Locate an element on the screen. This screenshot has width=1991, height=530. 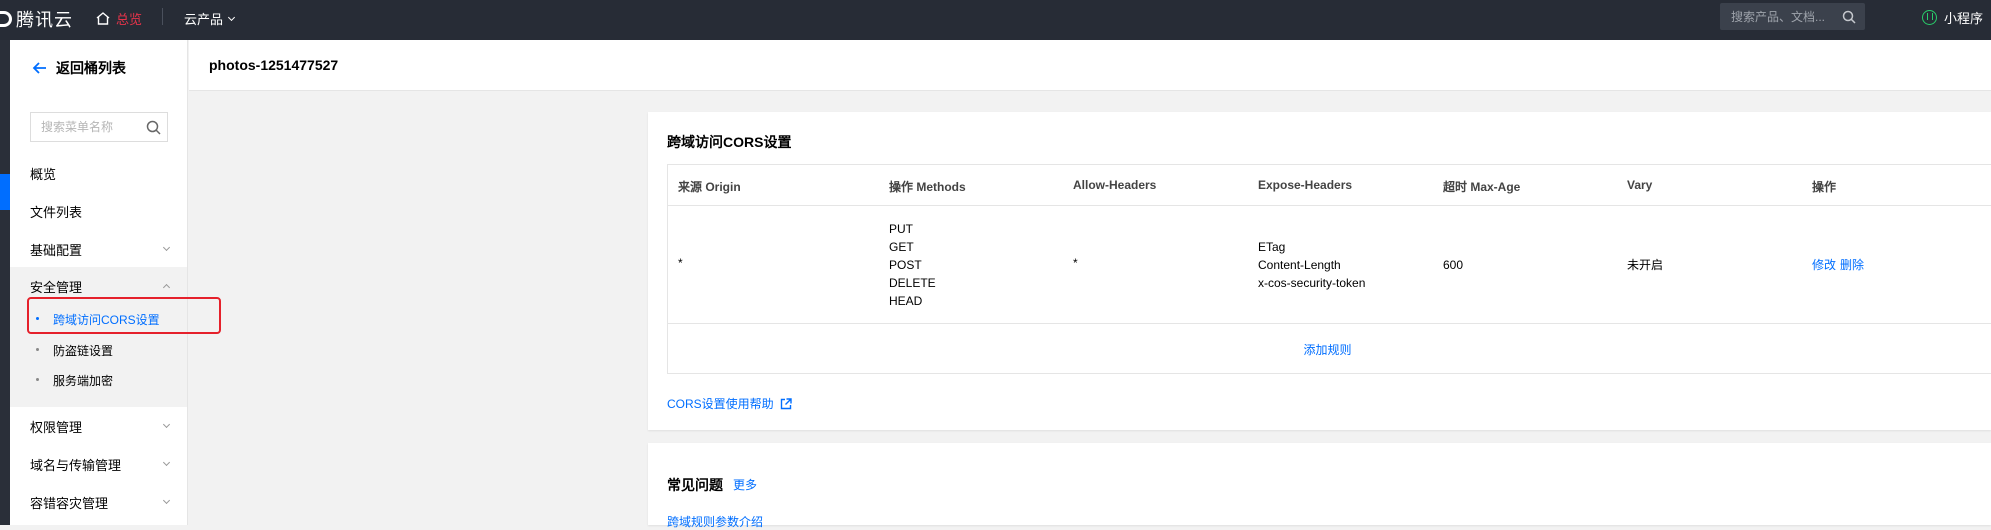
sidebar-item-overview: 概览 is located at coordinates (98, 173).